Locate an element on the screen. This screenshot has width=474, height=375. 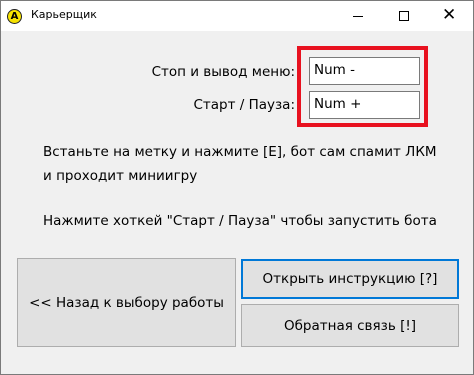
start-hotkey-label: Старт / Пауза: is located at coordinates (244, 105).